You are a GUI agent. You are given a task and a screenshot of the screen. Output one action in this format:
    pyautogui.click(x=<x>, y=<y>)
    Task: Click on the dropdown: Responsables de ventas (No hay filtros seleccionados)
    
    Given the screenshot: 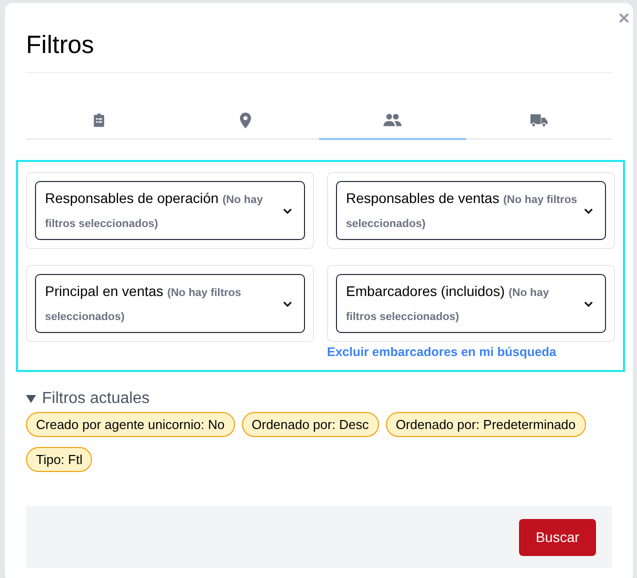 What is the action you would take?
    pyautogui.click(x=471, y=210)
    